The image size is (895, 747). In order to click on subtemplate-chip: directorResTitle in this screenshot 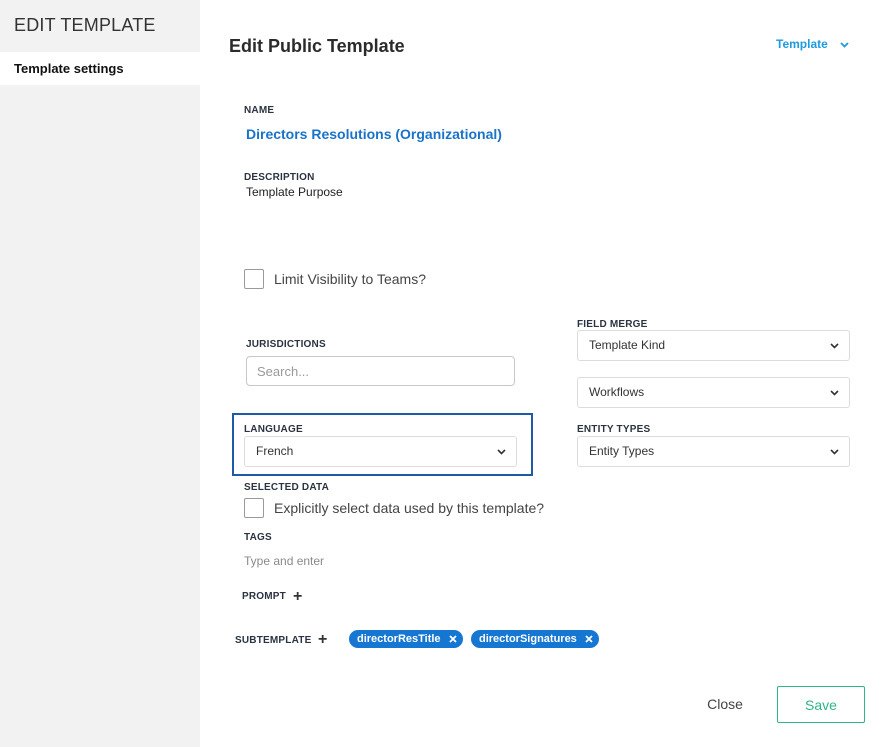, I will do `click(406, 639)`.